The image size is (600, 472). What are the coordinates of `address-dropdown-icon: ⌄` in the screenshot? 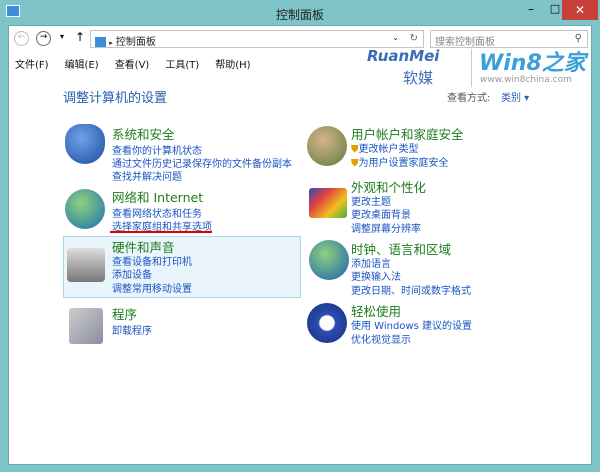 It's located at (395, 37).